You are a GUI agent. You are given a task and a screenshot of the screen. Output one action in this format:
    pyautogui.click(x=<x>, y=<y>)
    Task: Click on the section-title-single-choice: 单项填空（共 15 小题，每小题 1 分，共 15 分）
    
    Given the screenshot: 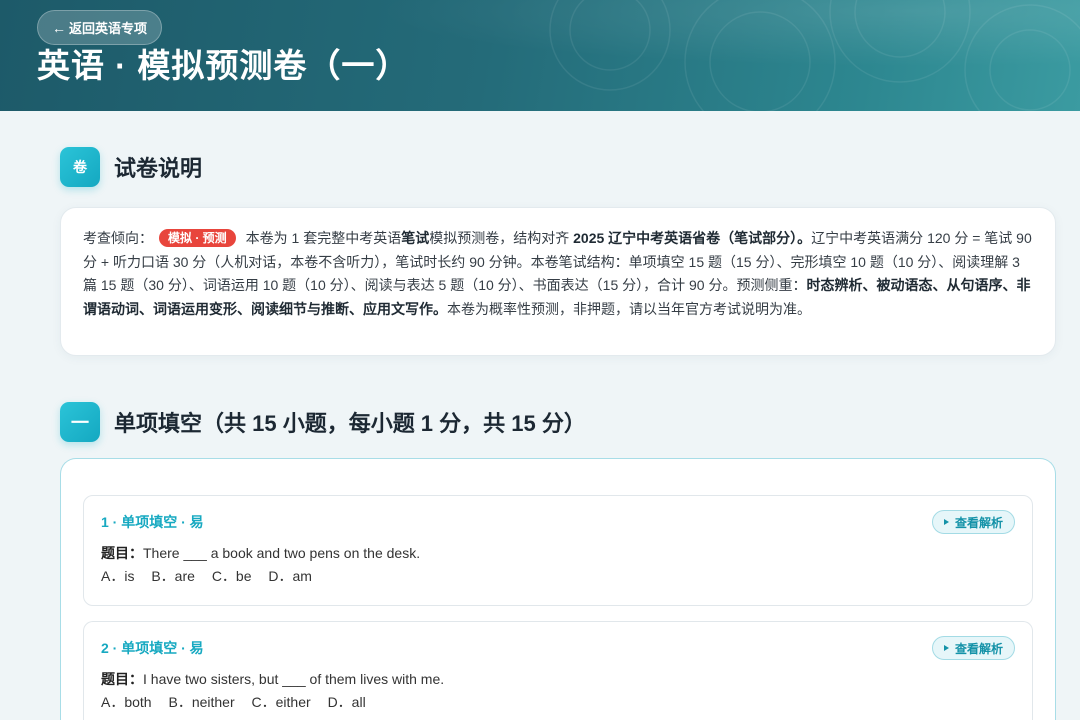 What is the action you would take?
    pyautogui.click(x=350, y=423)
    